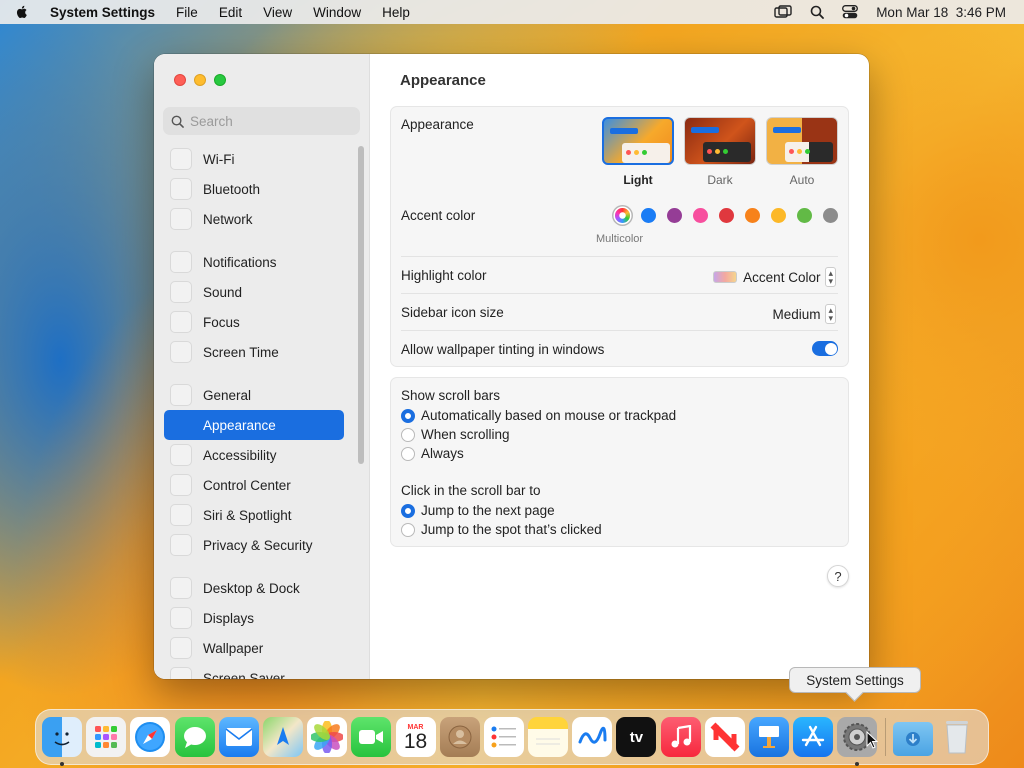  I want to click on help-button: ?, so click(838, 576).